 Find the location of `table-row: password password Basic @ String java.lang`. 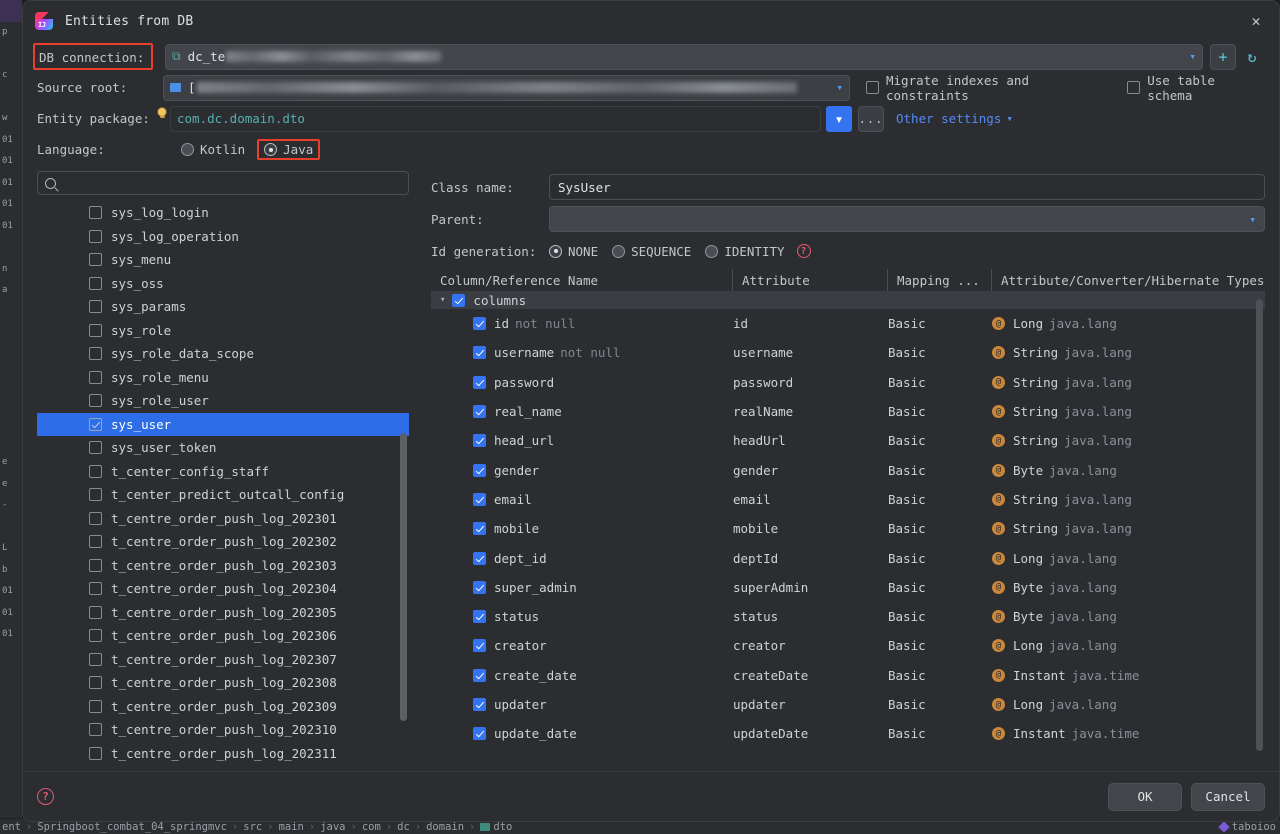

table-row: password password Basic @ String java.lang is located at coordinates (848, 382).